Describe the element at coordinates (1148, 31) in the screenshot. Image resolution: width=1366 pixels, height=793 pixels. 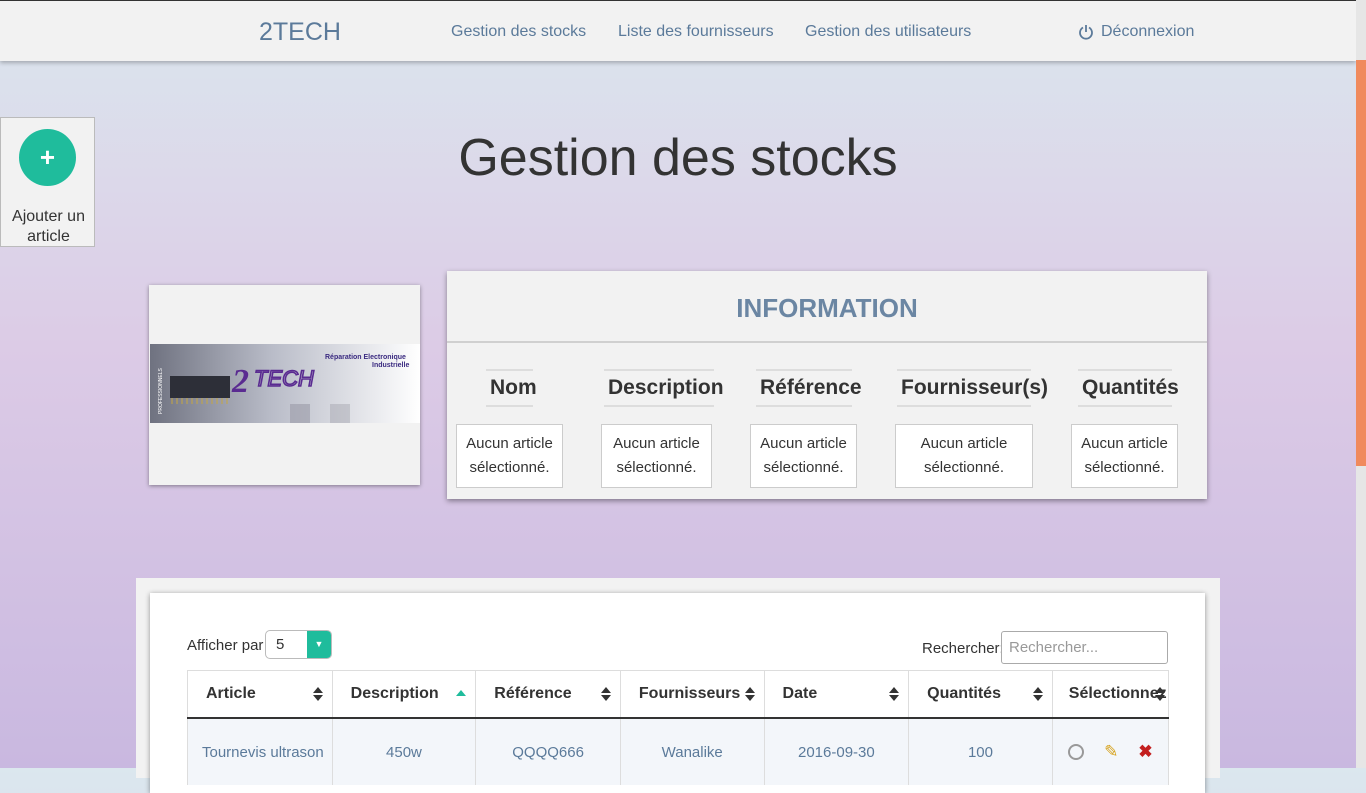
I see `logout-label: Déconnexion` at that location.